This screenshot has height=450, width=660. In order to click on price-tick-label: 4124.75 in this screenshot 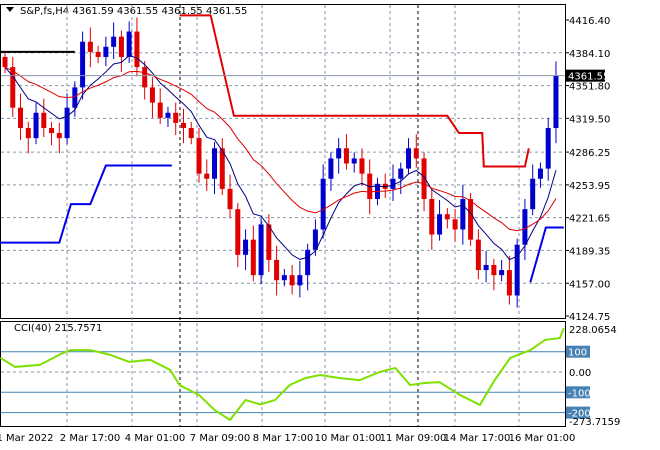, I will do `click(589, 317)`.